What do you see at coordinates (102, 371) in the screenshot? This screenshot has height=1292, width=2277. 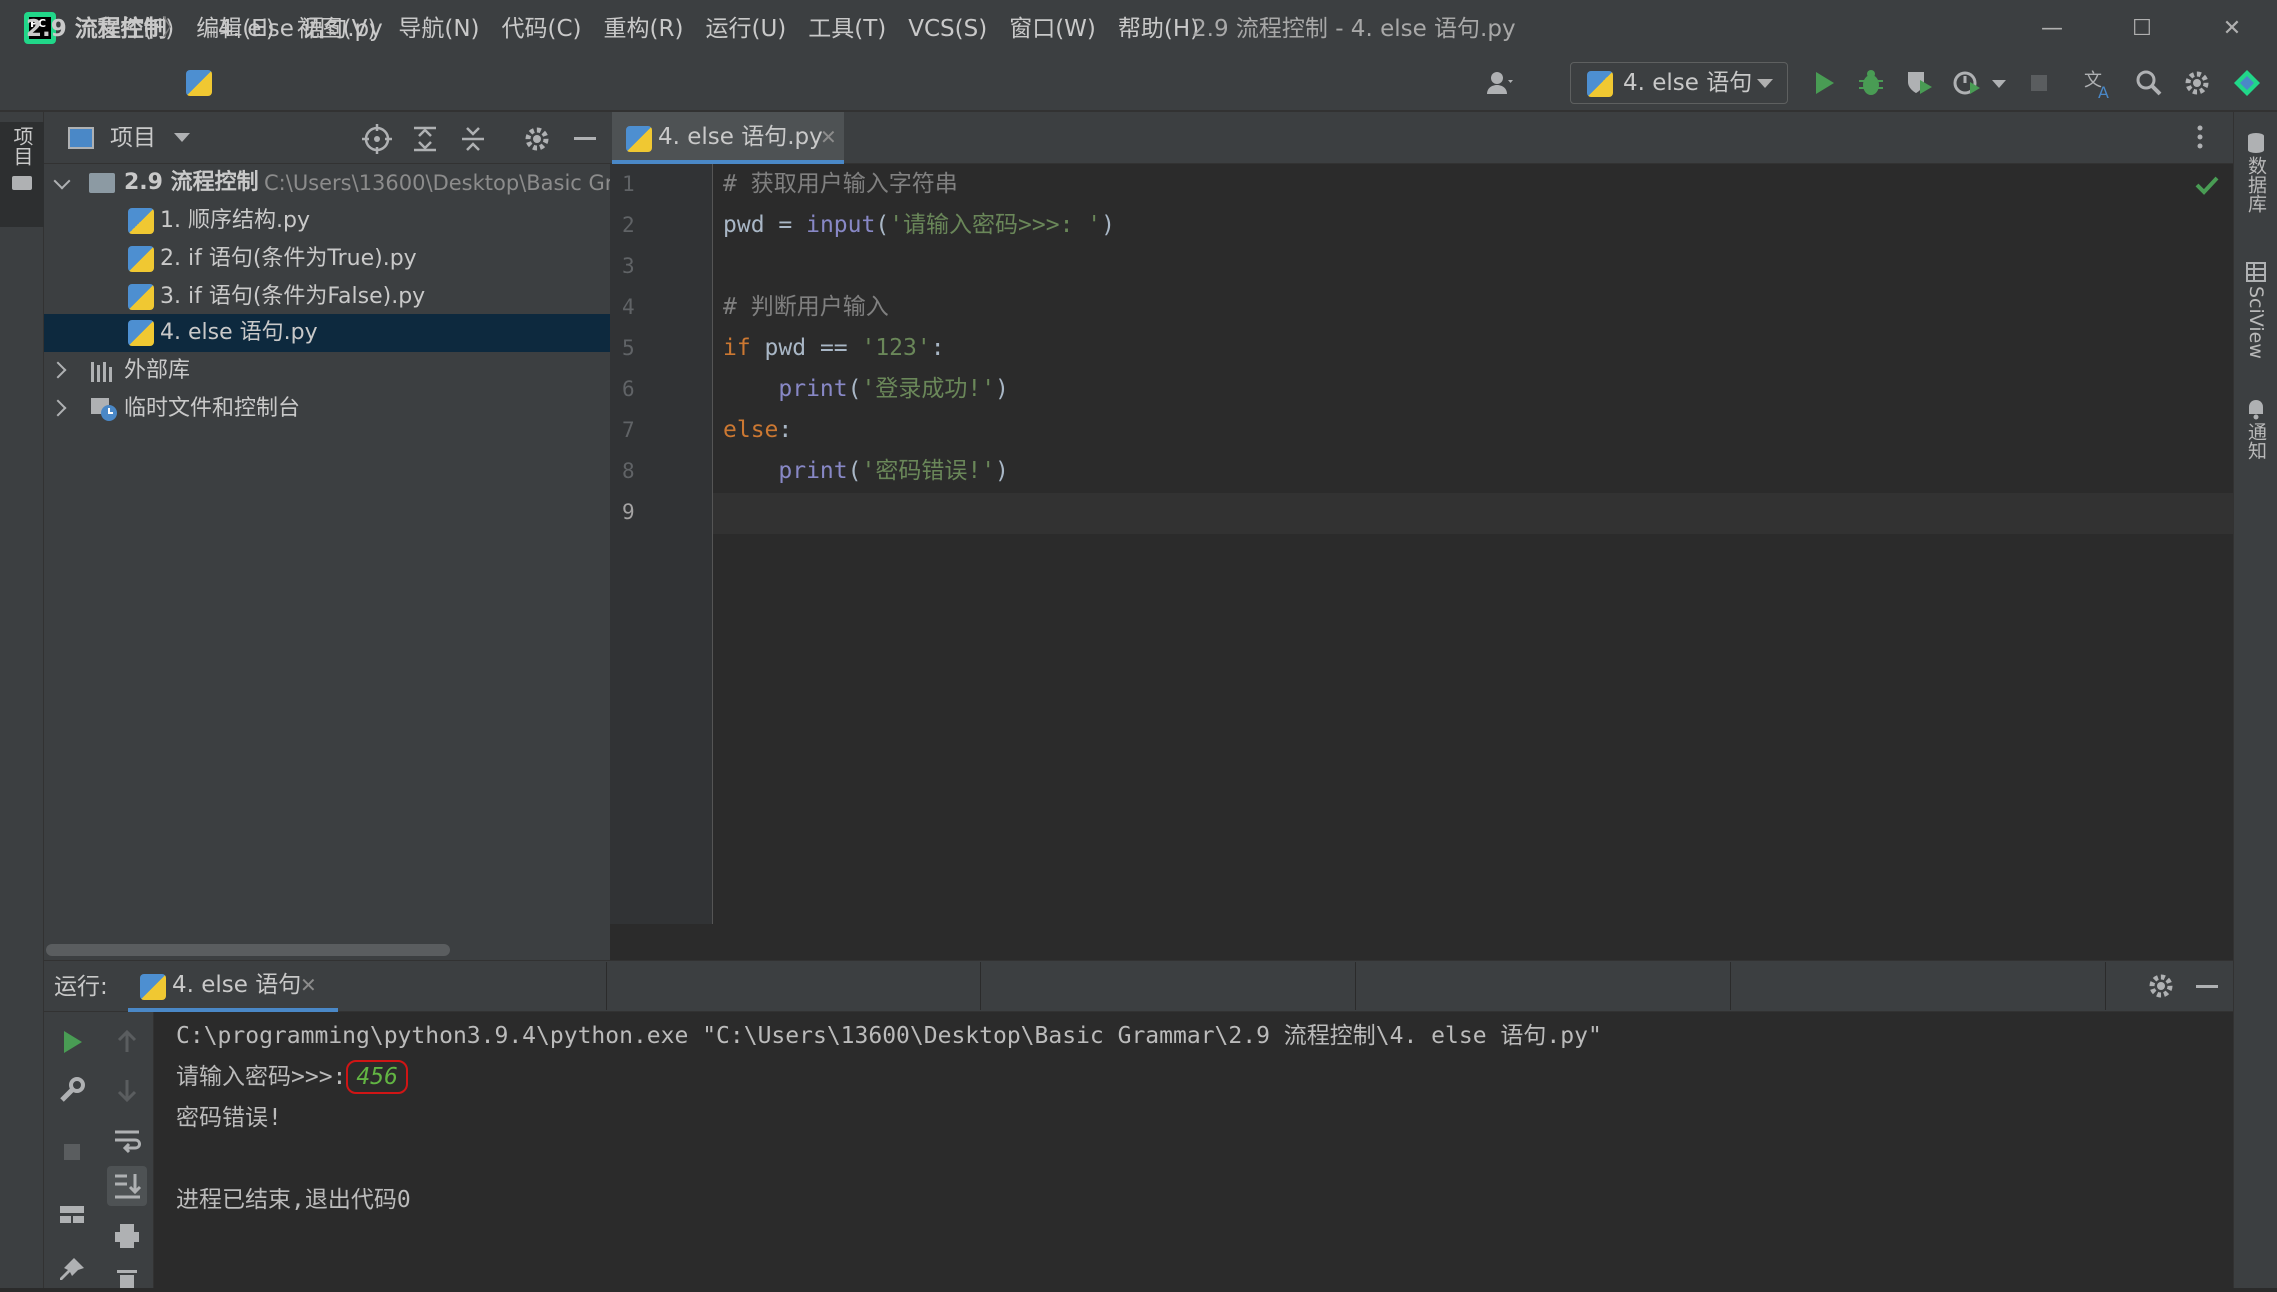 I see `library-icon` at bounding box center [102, 371].